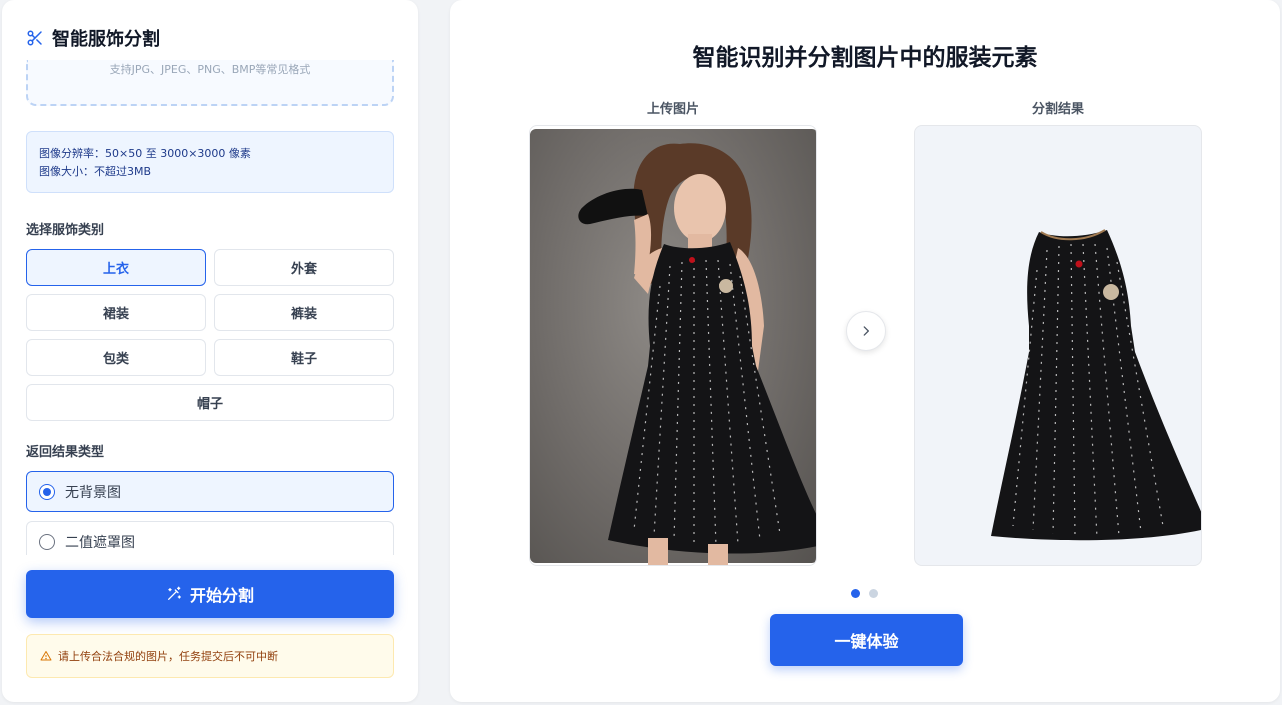  I want to click on app-header: 智能服饰分割, so click(93, 38).